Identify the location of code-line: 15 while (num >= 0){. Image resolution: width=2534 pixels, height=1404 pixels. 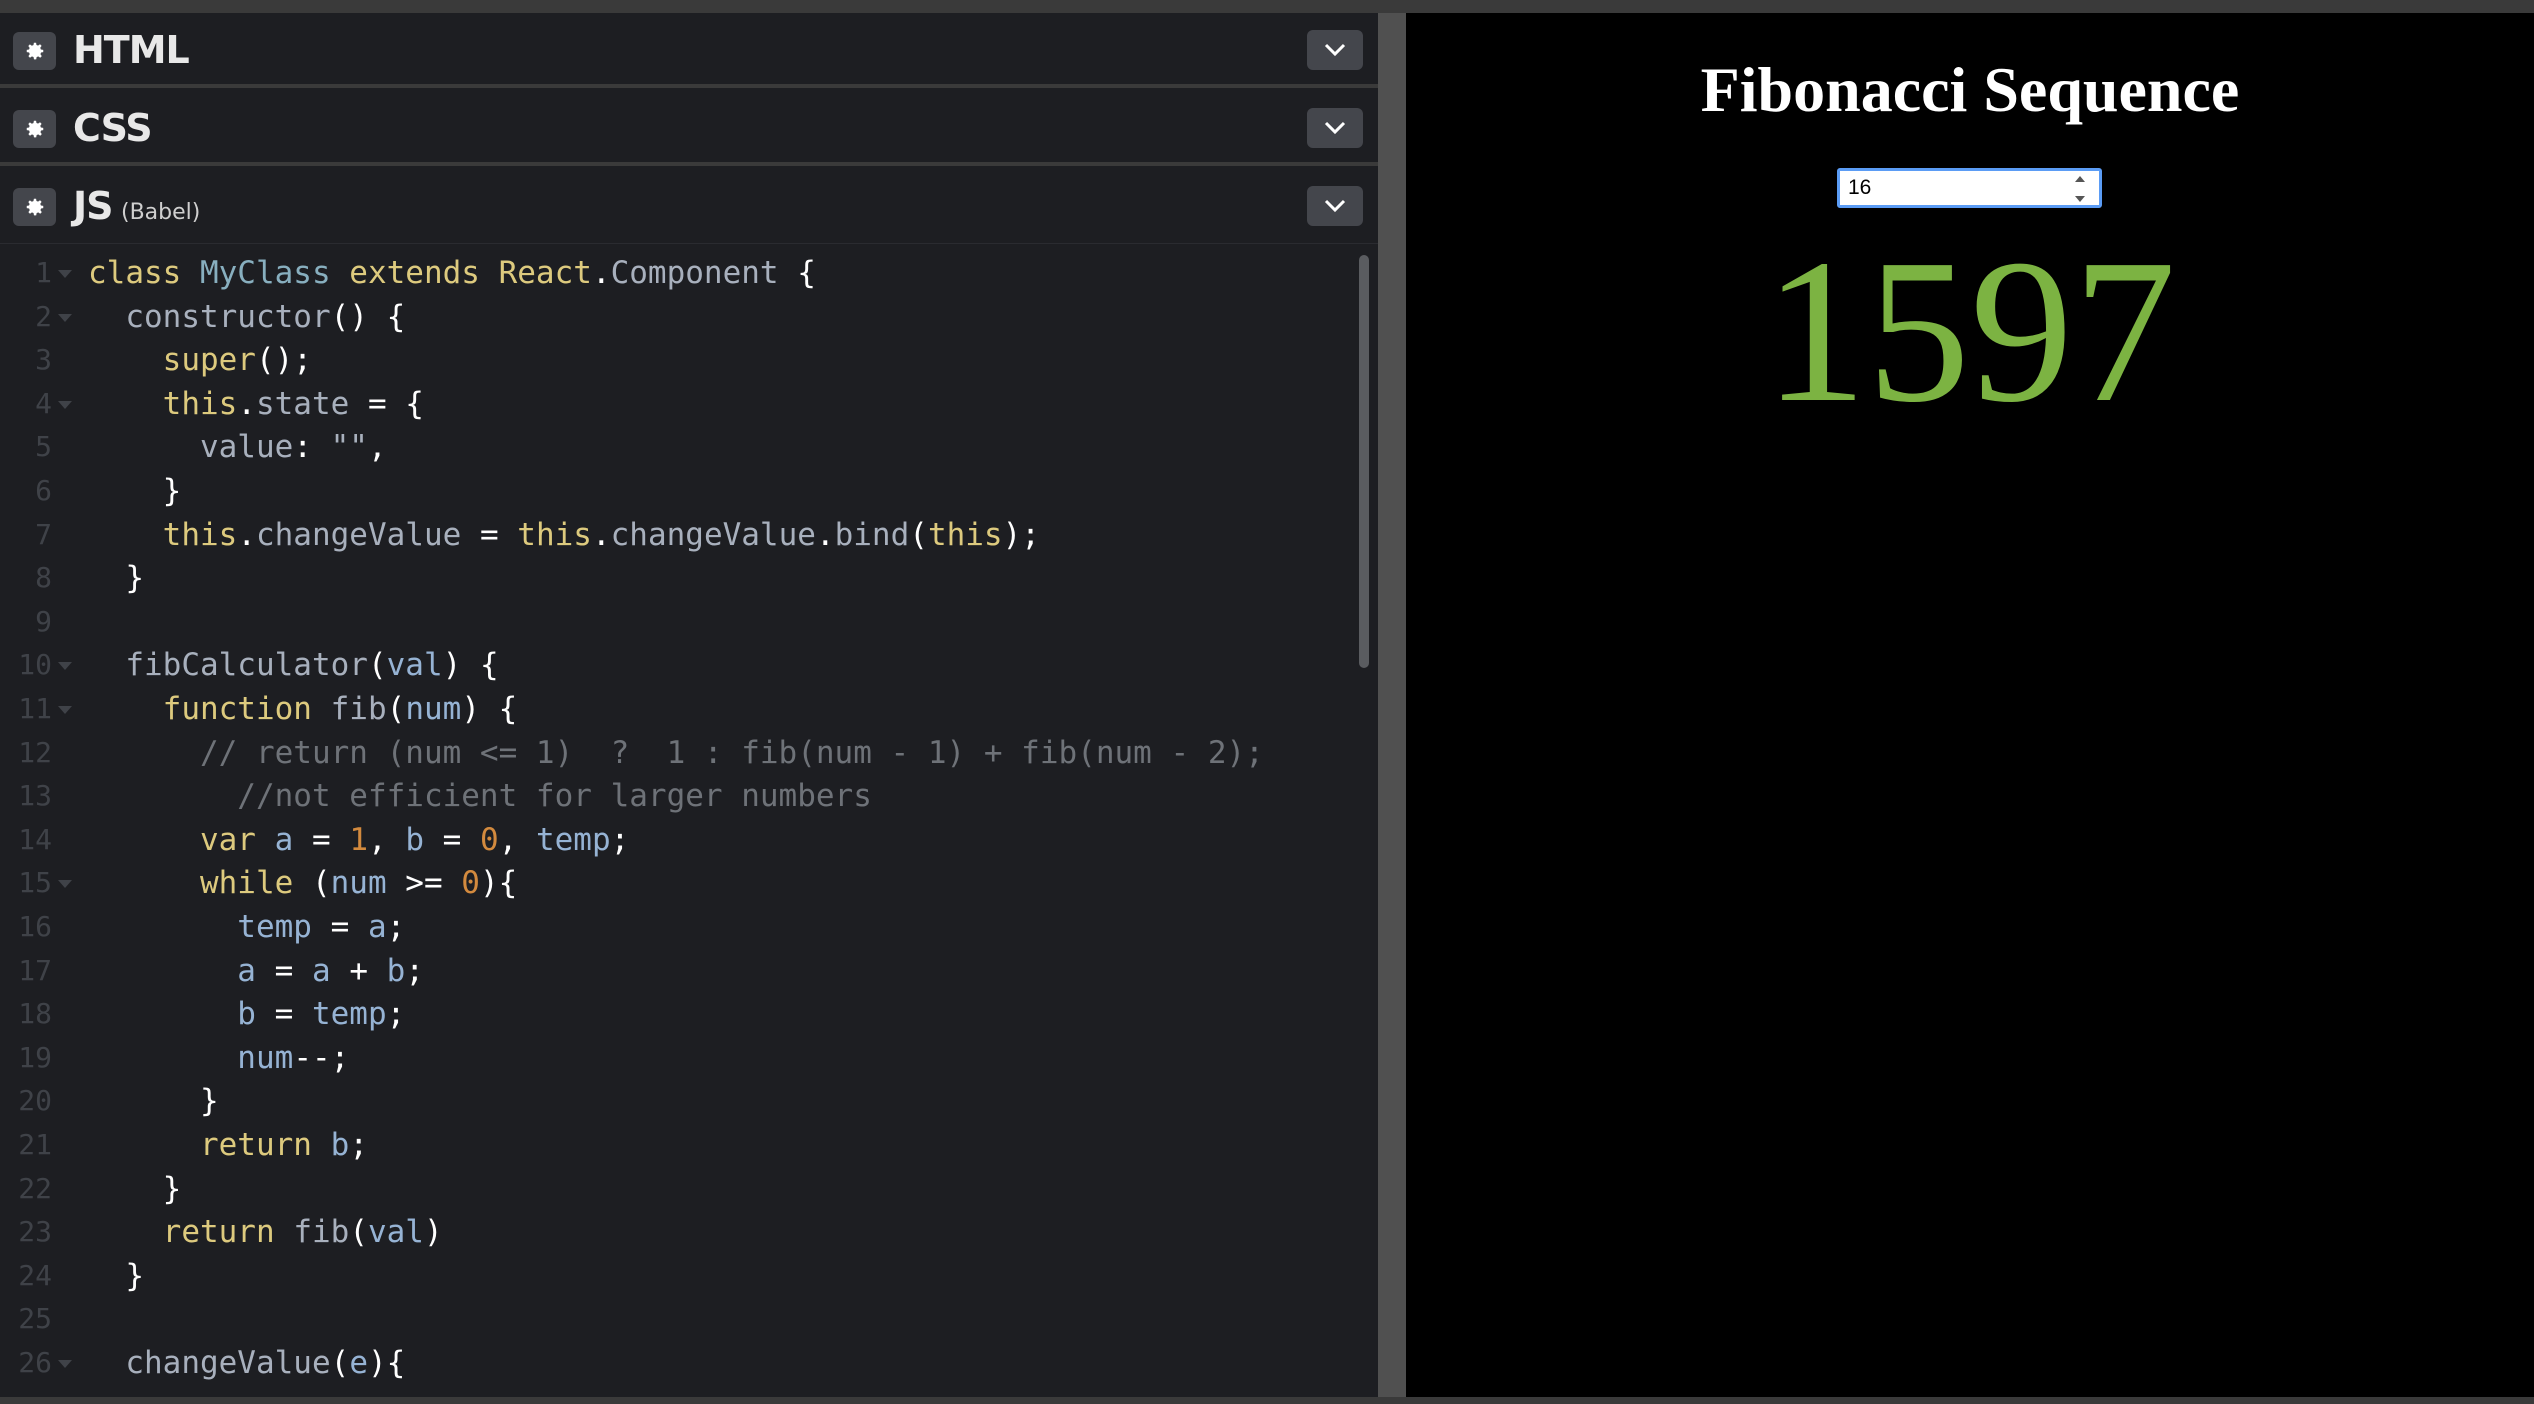
(670, 883).